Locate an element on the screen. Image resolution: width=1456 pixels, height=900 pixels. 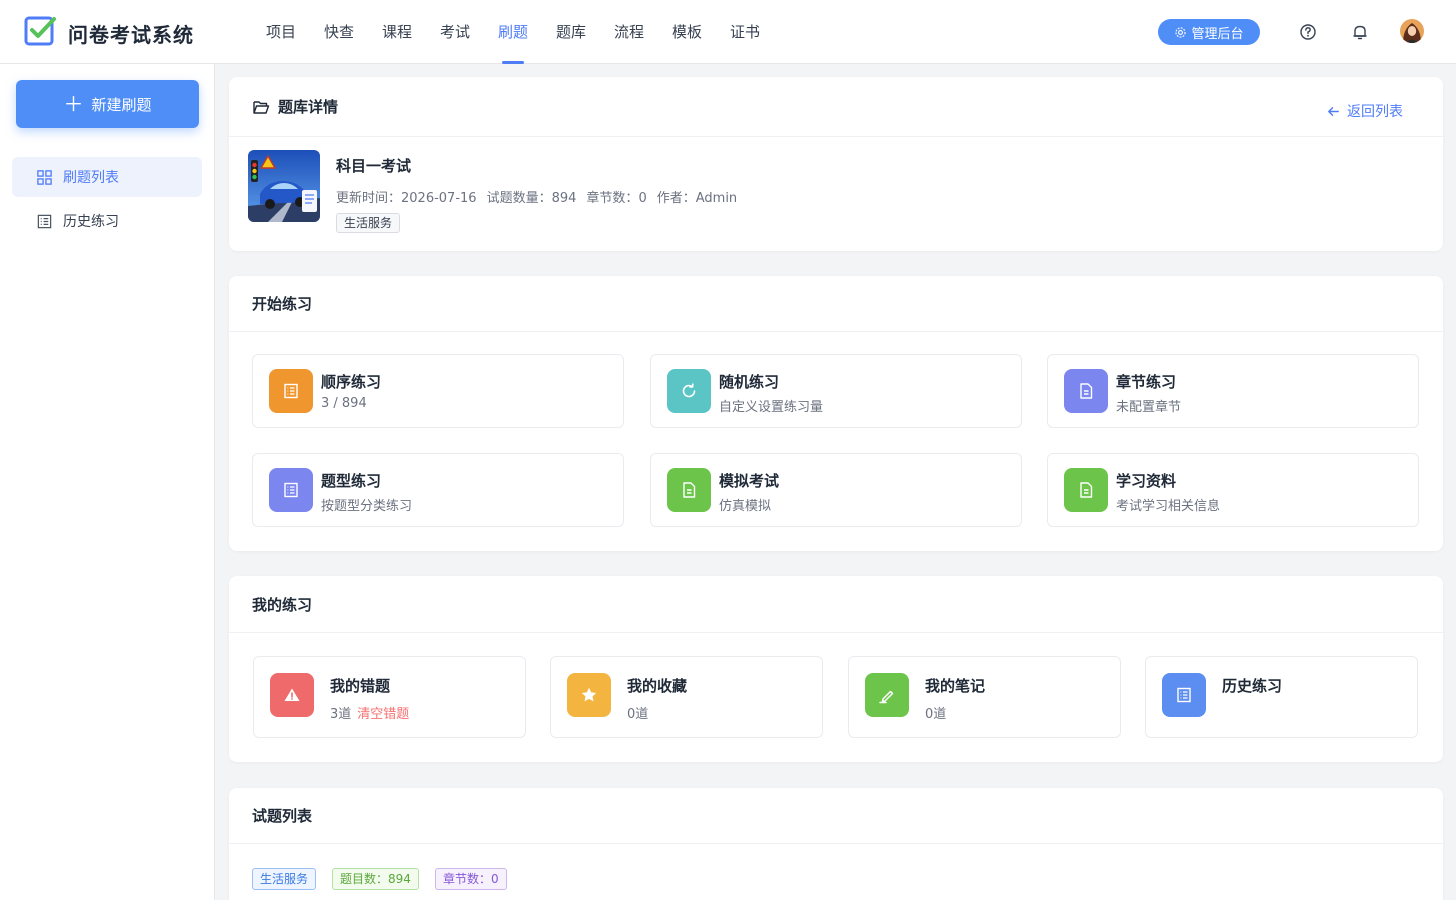
notes-tile: 我的笔记 0道 is located at coordinates (984, 697).